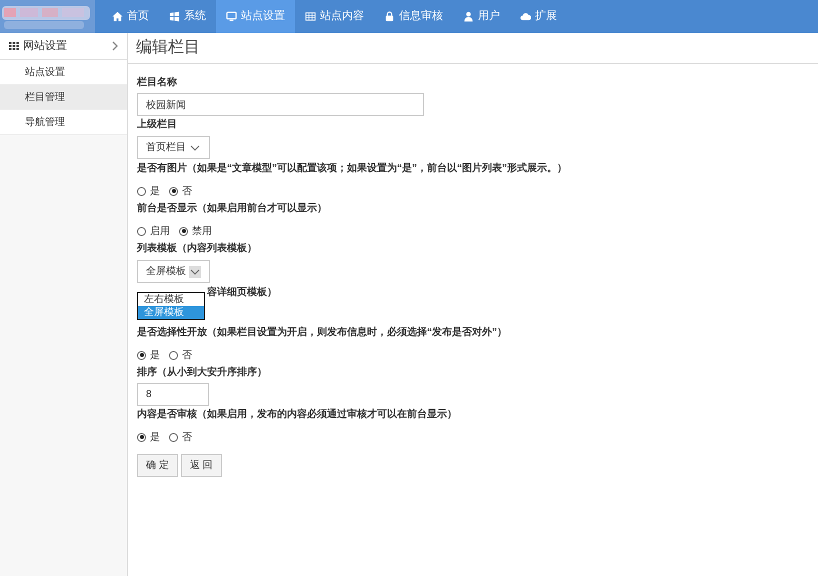 This screenshot has width=818, height=576. What do you see at coordinates (195, 231) in the screenshot?
I see `radio-option: 禁用` at bounding box center [195, 231].